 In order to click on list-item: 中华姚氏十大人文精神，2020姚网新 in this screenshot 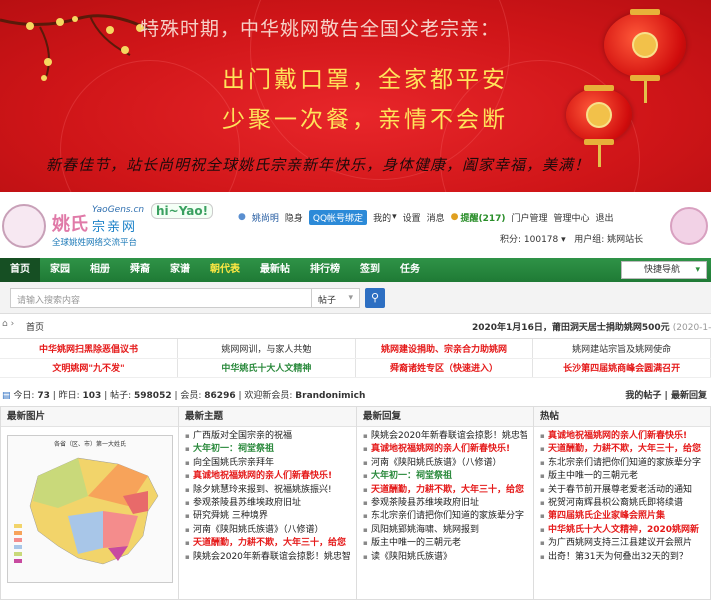, I will do `click(622, 530)`.